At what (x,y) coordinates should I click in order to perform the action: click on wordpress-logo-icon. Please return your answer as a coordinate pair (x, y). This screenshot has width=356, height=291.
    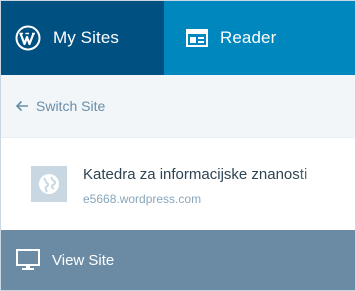
    Looking at the image, I should click on (28, 38).